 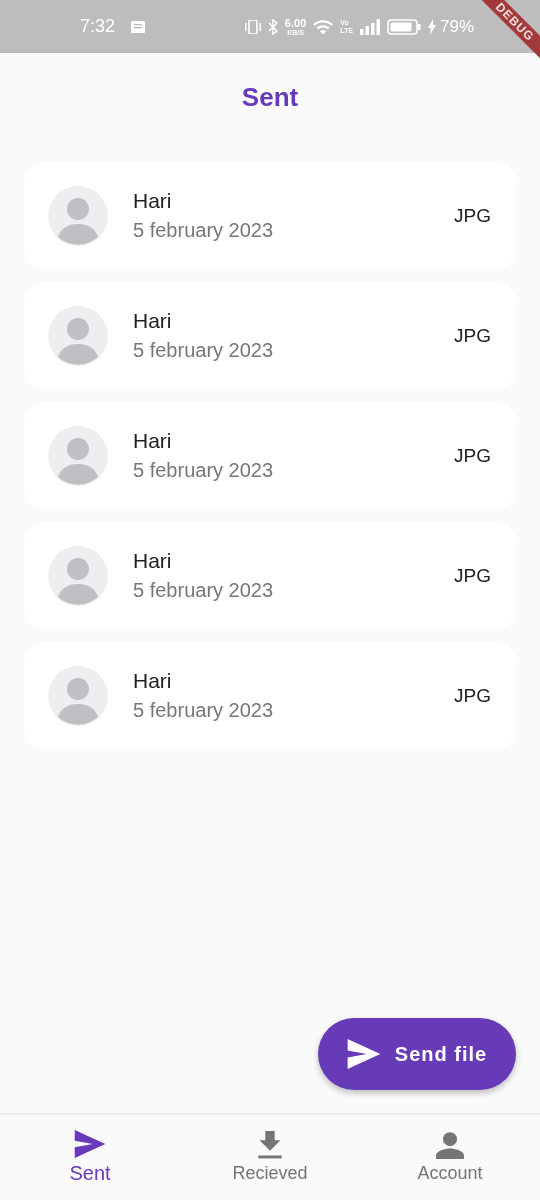 I want to click on screen-title: Sent, so click(x=270, y=97).